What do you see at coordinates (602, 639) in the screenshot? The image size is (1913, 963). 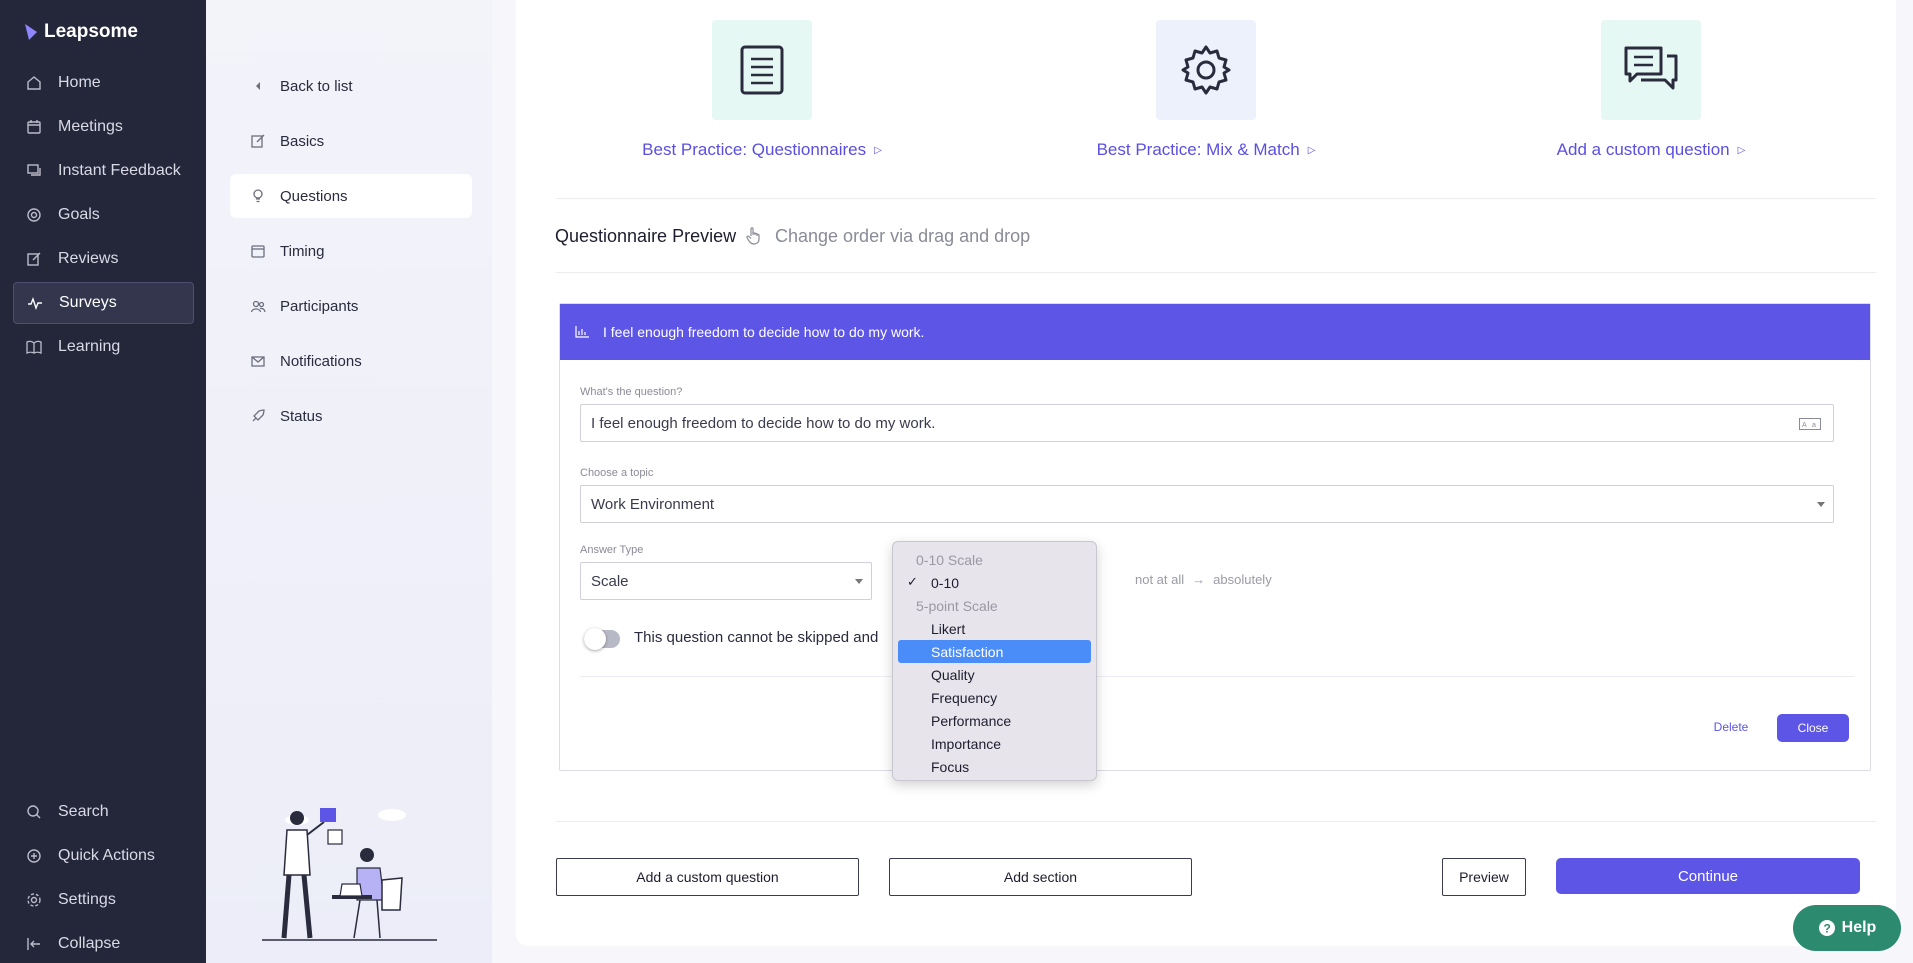 I see `required-toggle` at bounding box center [602, 639].